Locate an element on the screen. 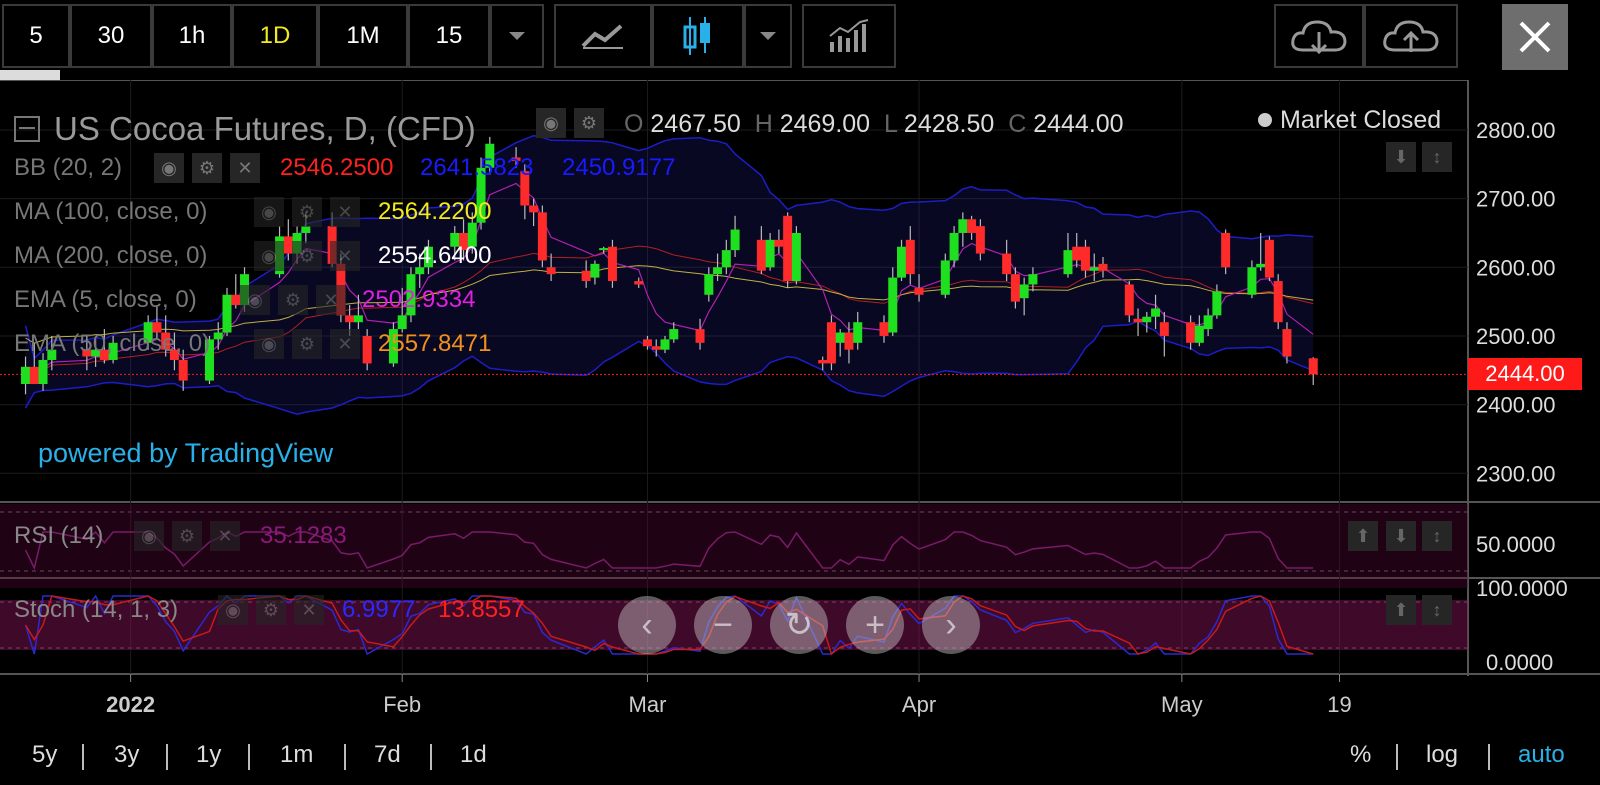  tradingview-watermark: powered by TradingView is located at coordinates (185, 453).